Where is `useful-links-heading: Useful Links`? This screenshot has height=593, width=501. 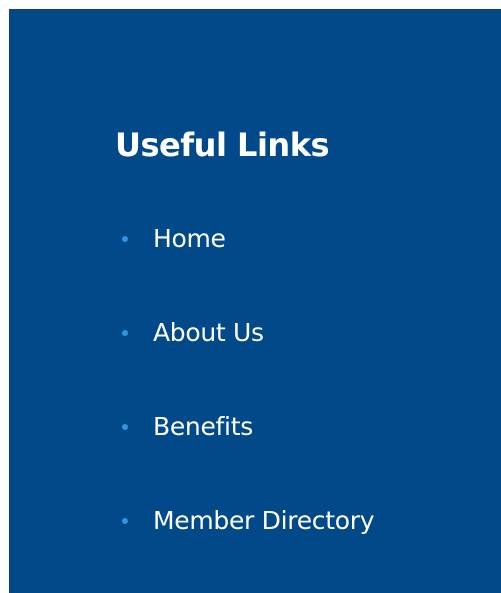
useful-links-heading: Useful Links is located at coordinates (222, 145).